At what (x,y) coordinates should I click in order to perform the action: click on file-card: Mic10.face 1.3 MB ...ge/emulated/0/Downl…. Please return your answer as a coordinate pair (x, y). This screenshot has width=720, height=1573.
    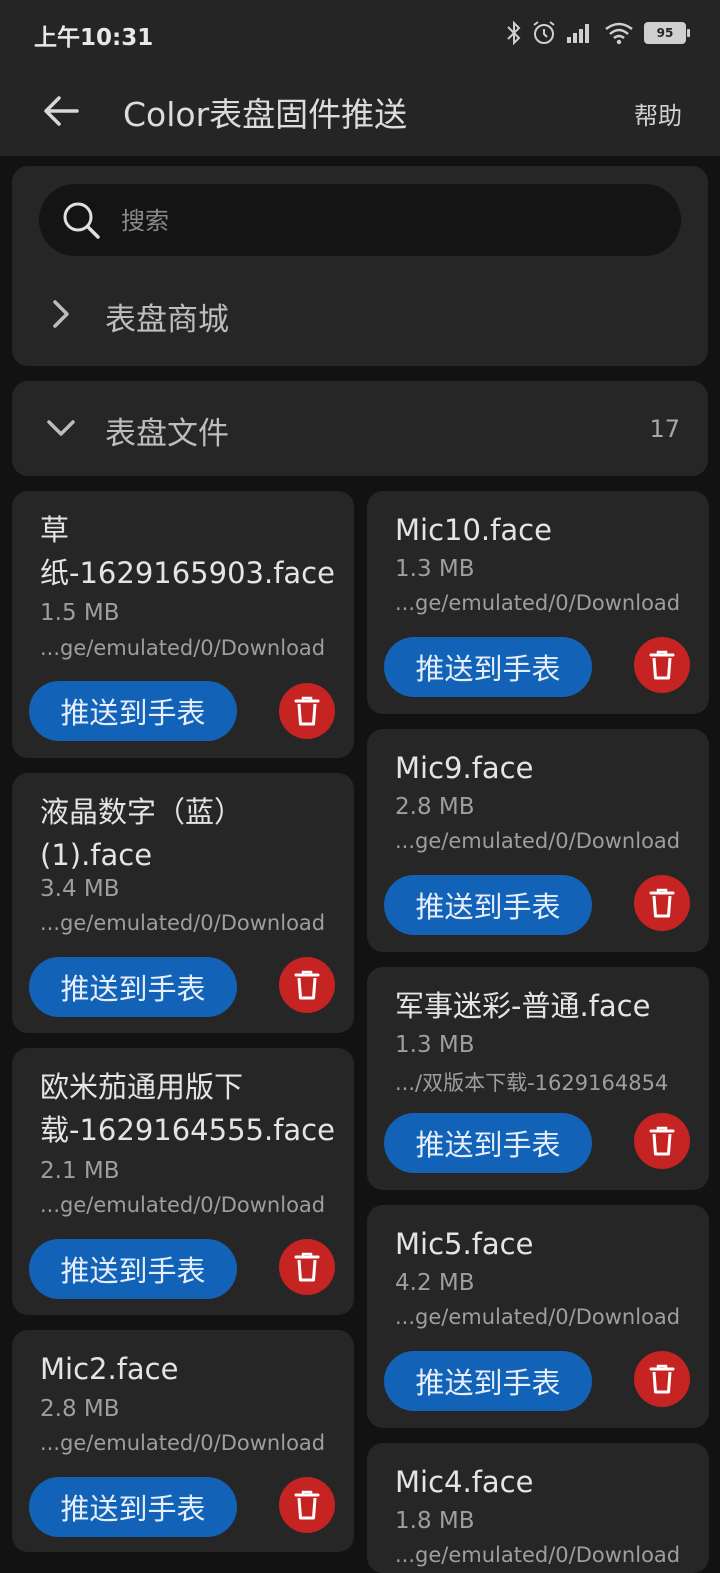
    Looking at the image, I should click on (538, 602).